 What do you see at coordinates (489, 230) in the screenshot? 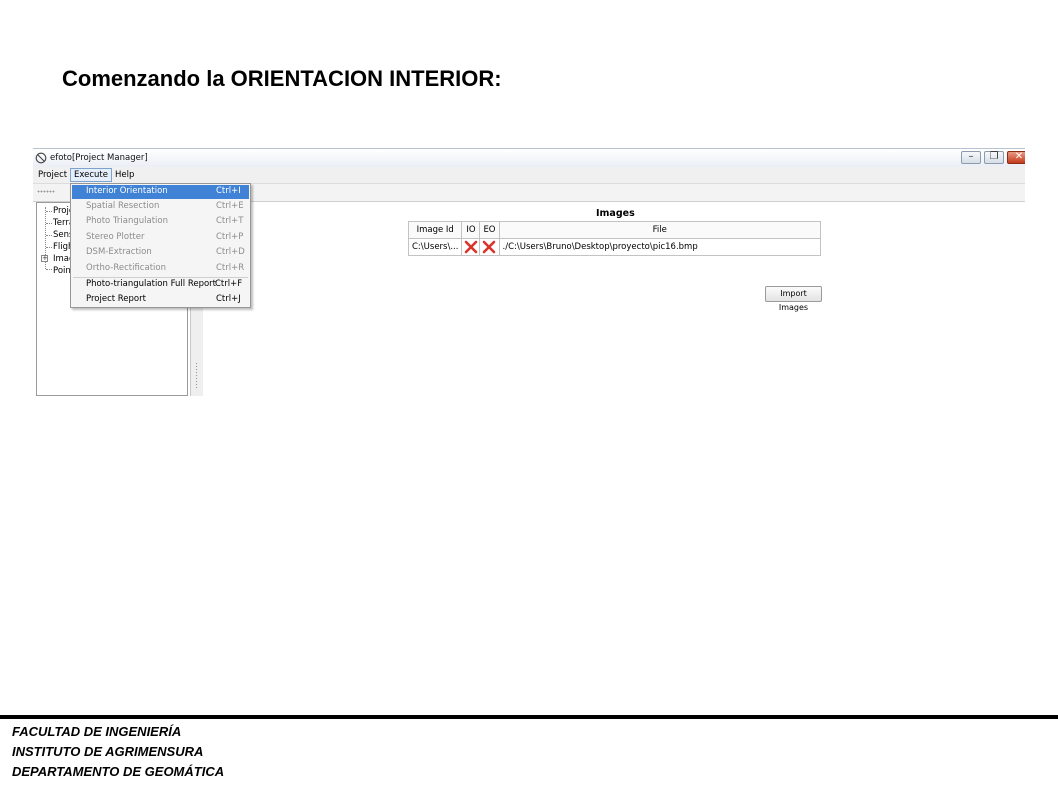
I see `column-header-eo: EO` at bounding box center [489, 230].